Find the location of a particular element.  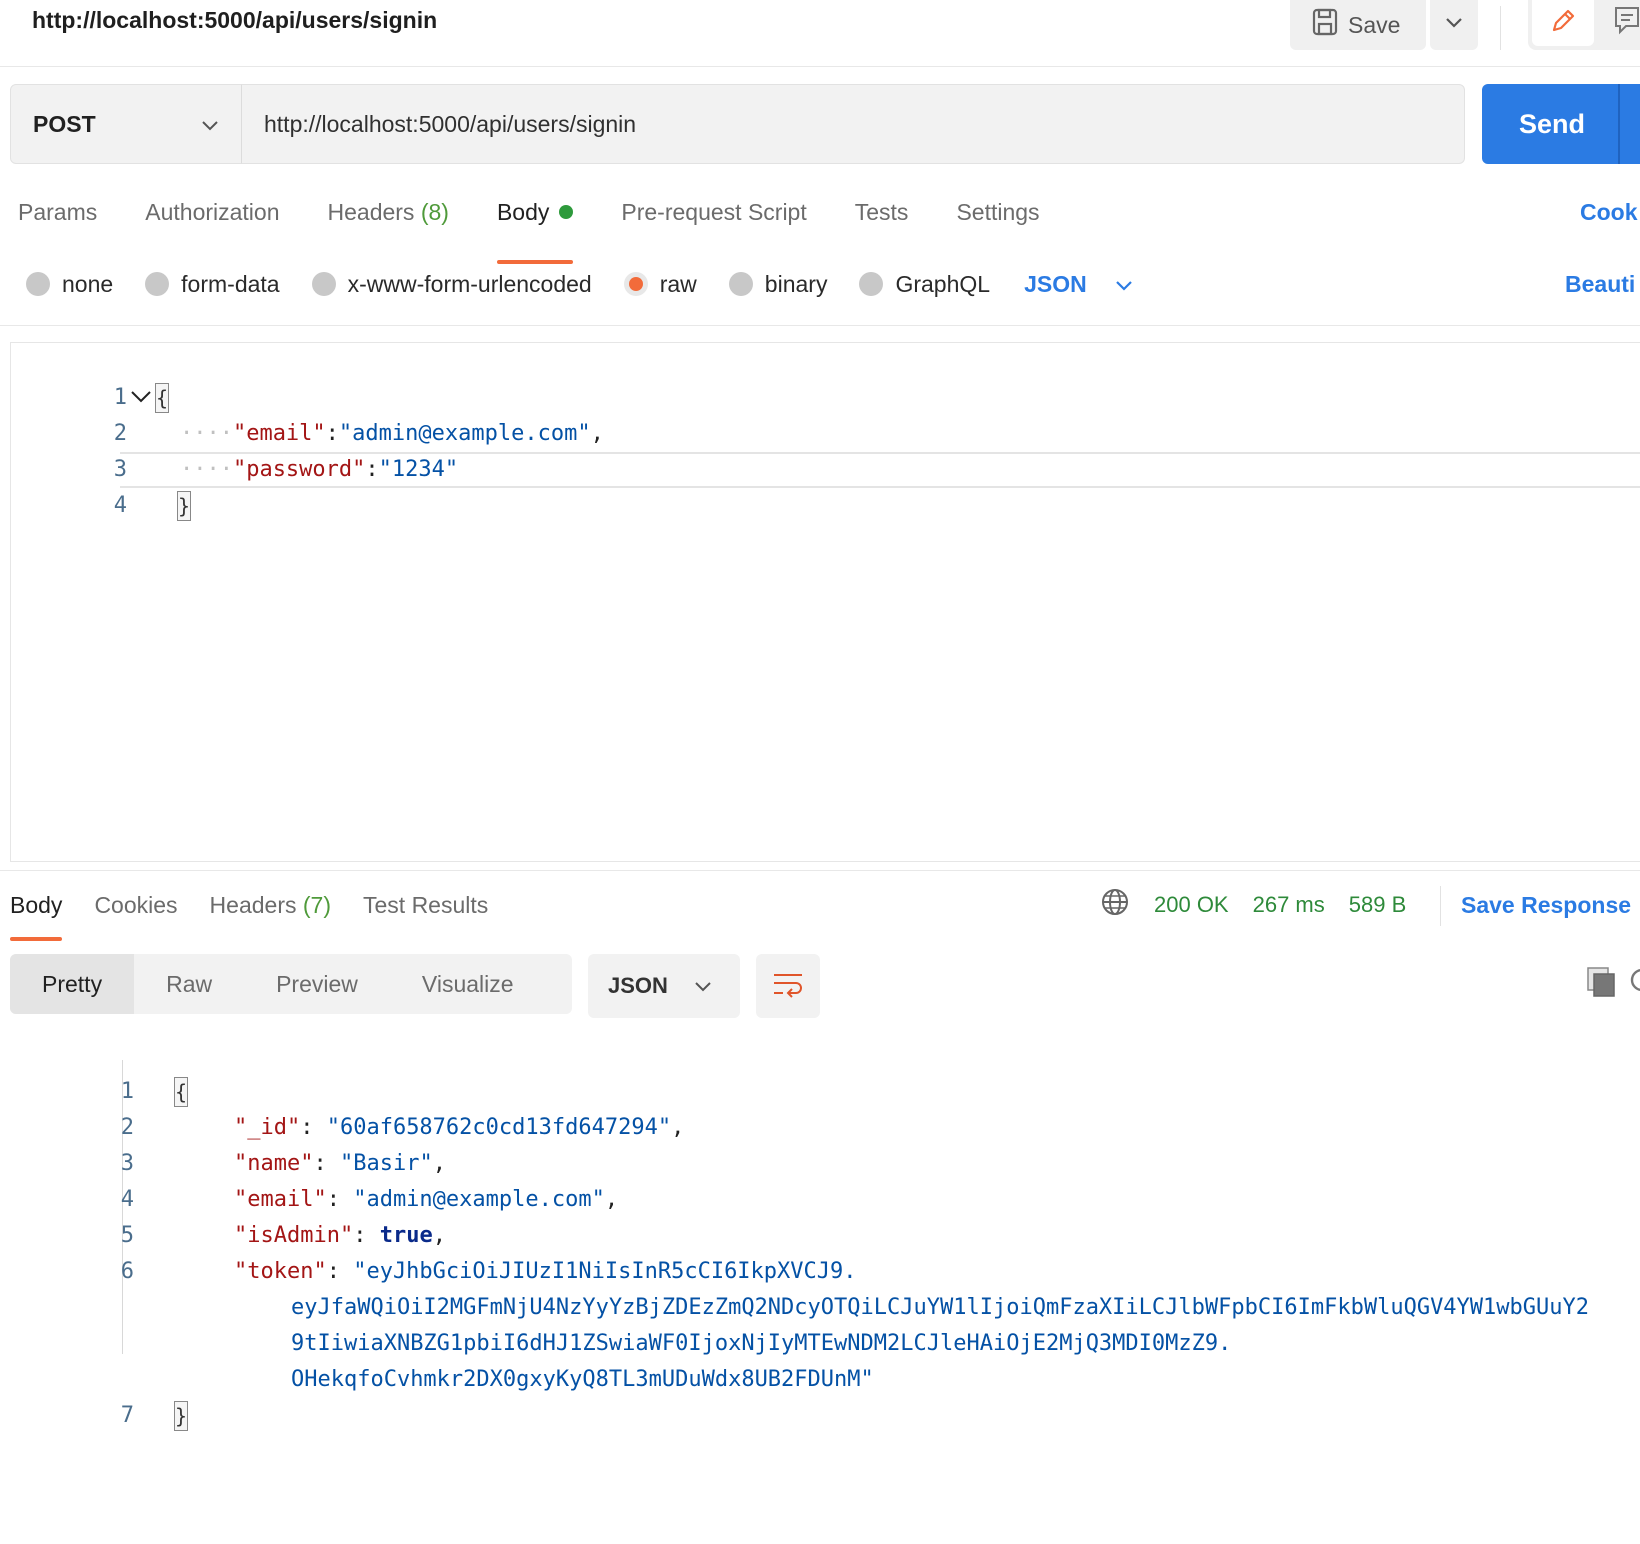

radio-raw: raw is located at coordinates (660, 284).